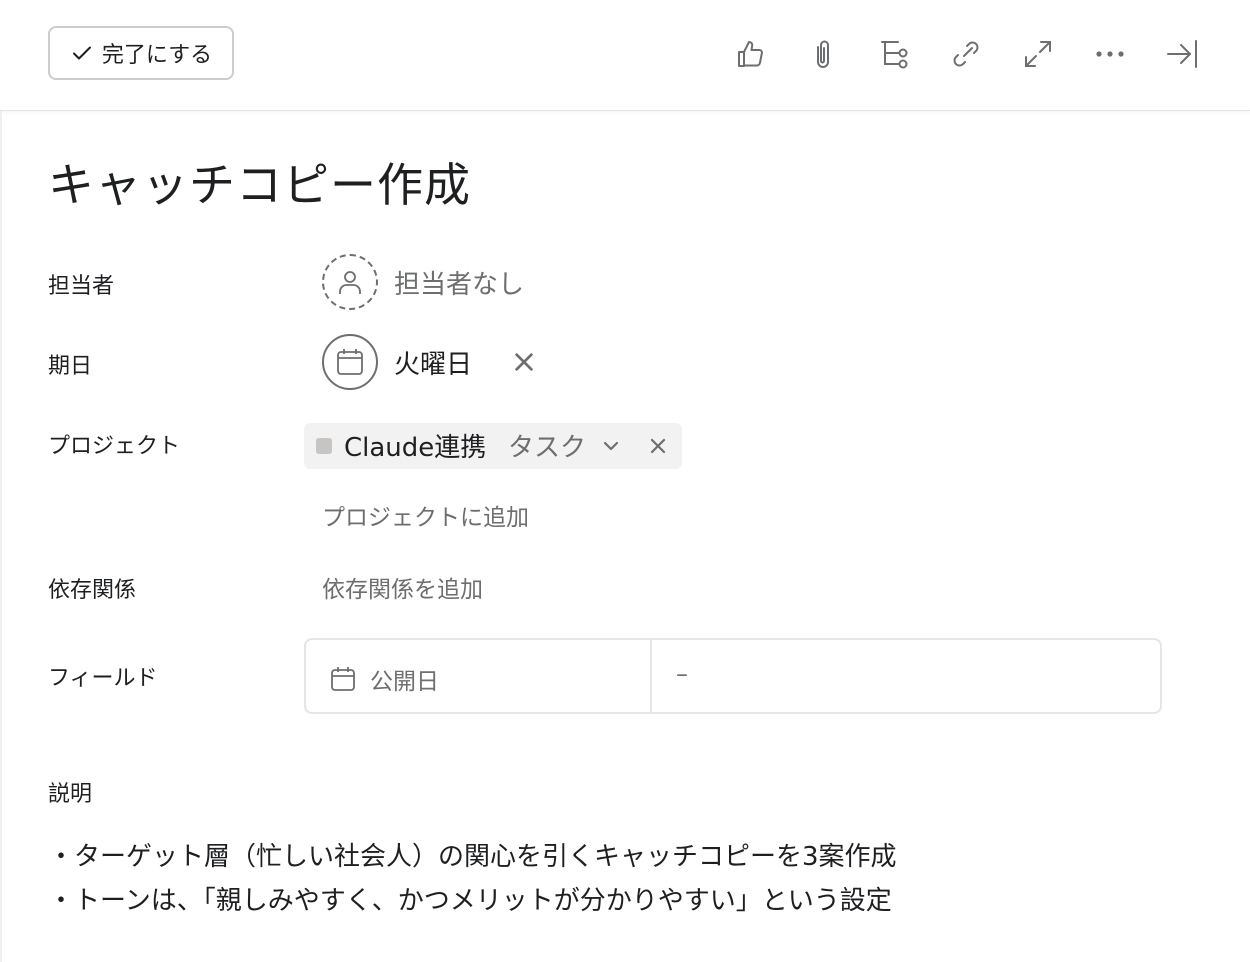 The image size is (1250, 962). I want to click on person-icon, so click(350, 282).